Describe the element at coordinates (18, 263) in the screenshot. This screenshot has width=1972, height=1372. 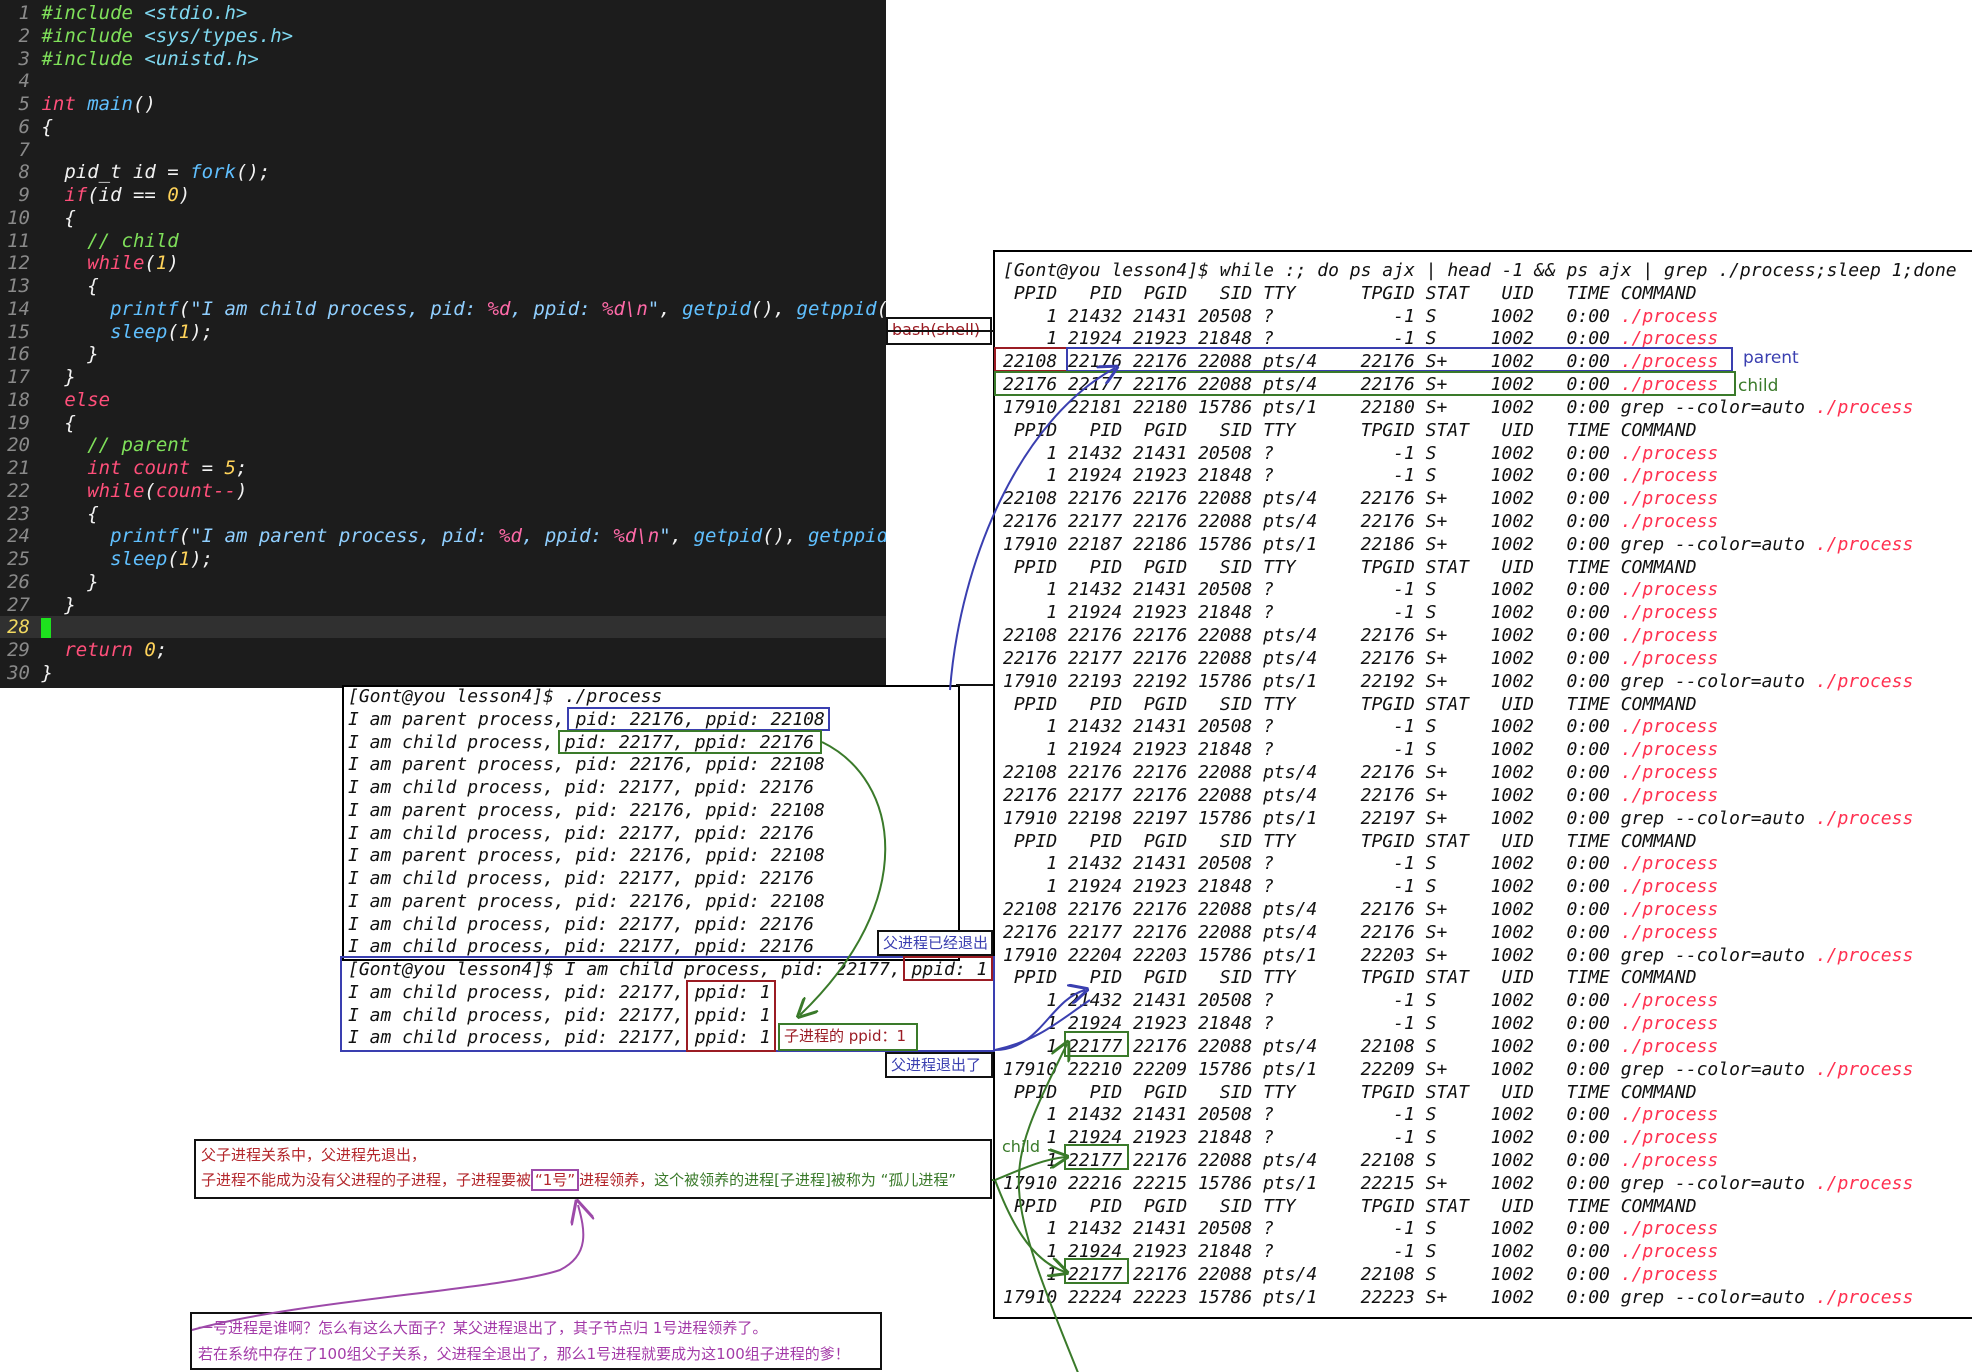
I see `line-number: 12` at that location.